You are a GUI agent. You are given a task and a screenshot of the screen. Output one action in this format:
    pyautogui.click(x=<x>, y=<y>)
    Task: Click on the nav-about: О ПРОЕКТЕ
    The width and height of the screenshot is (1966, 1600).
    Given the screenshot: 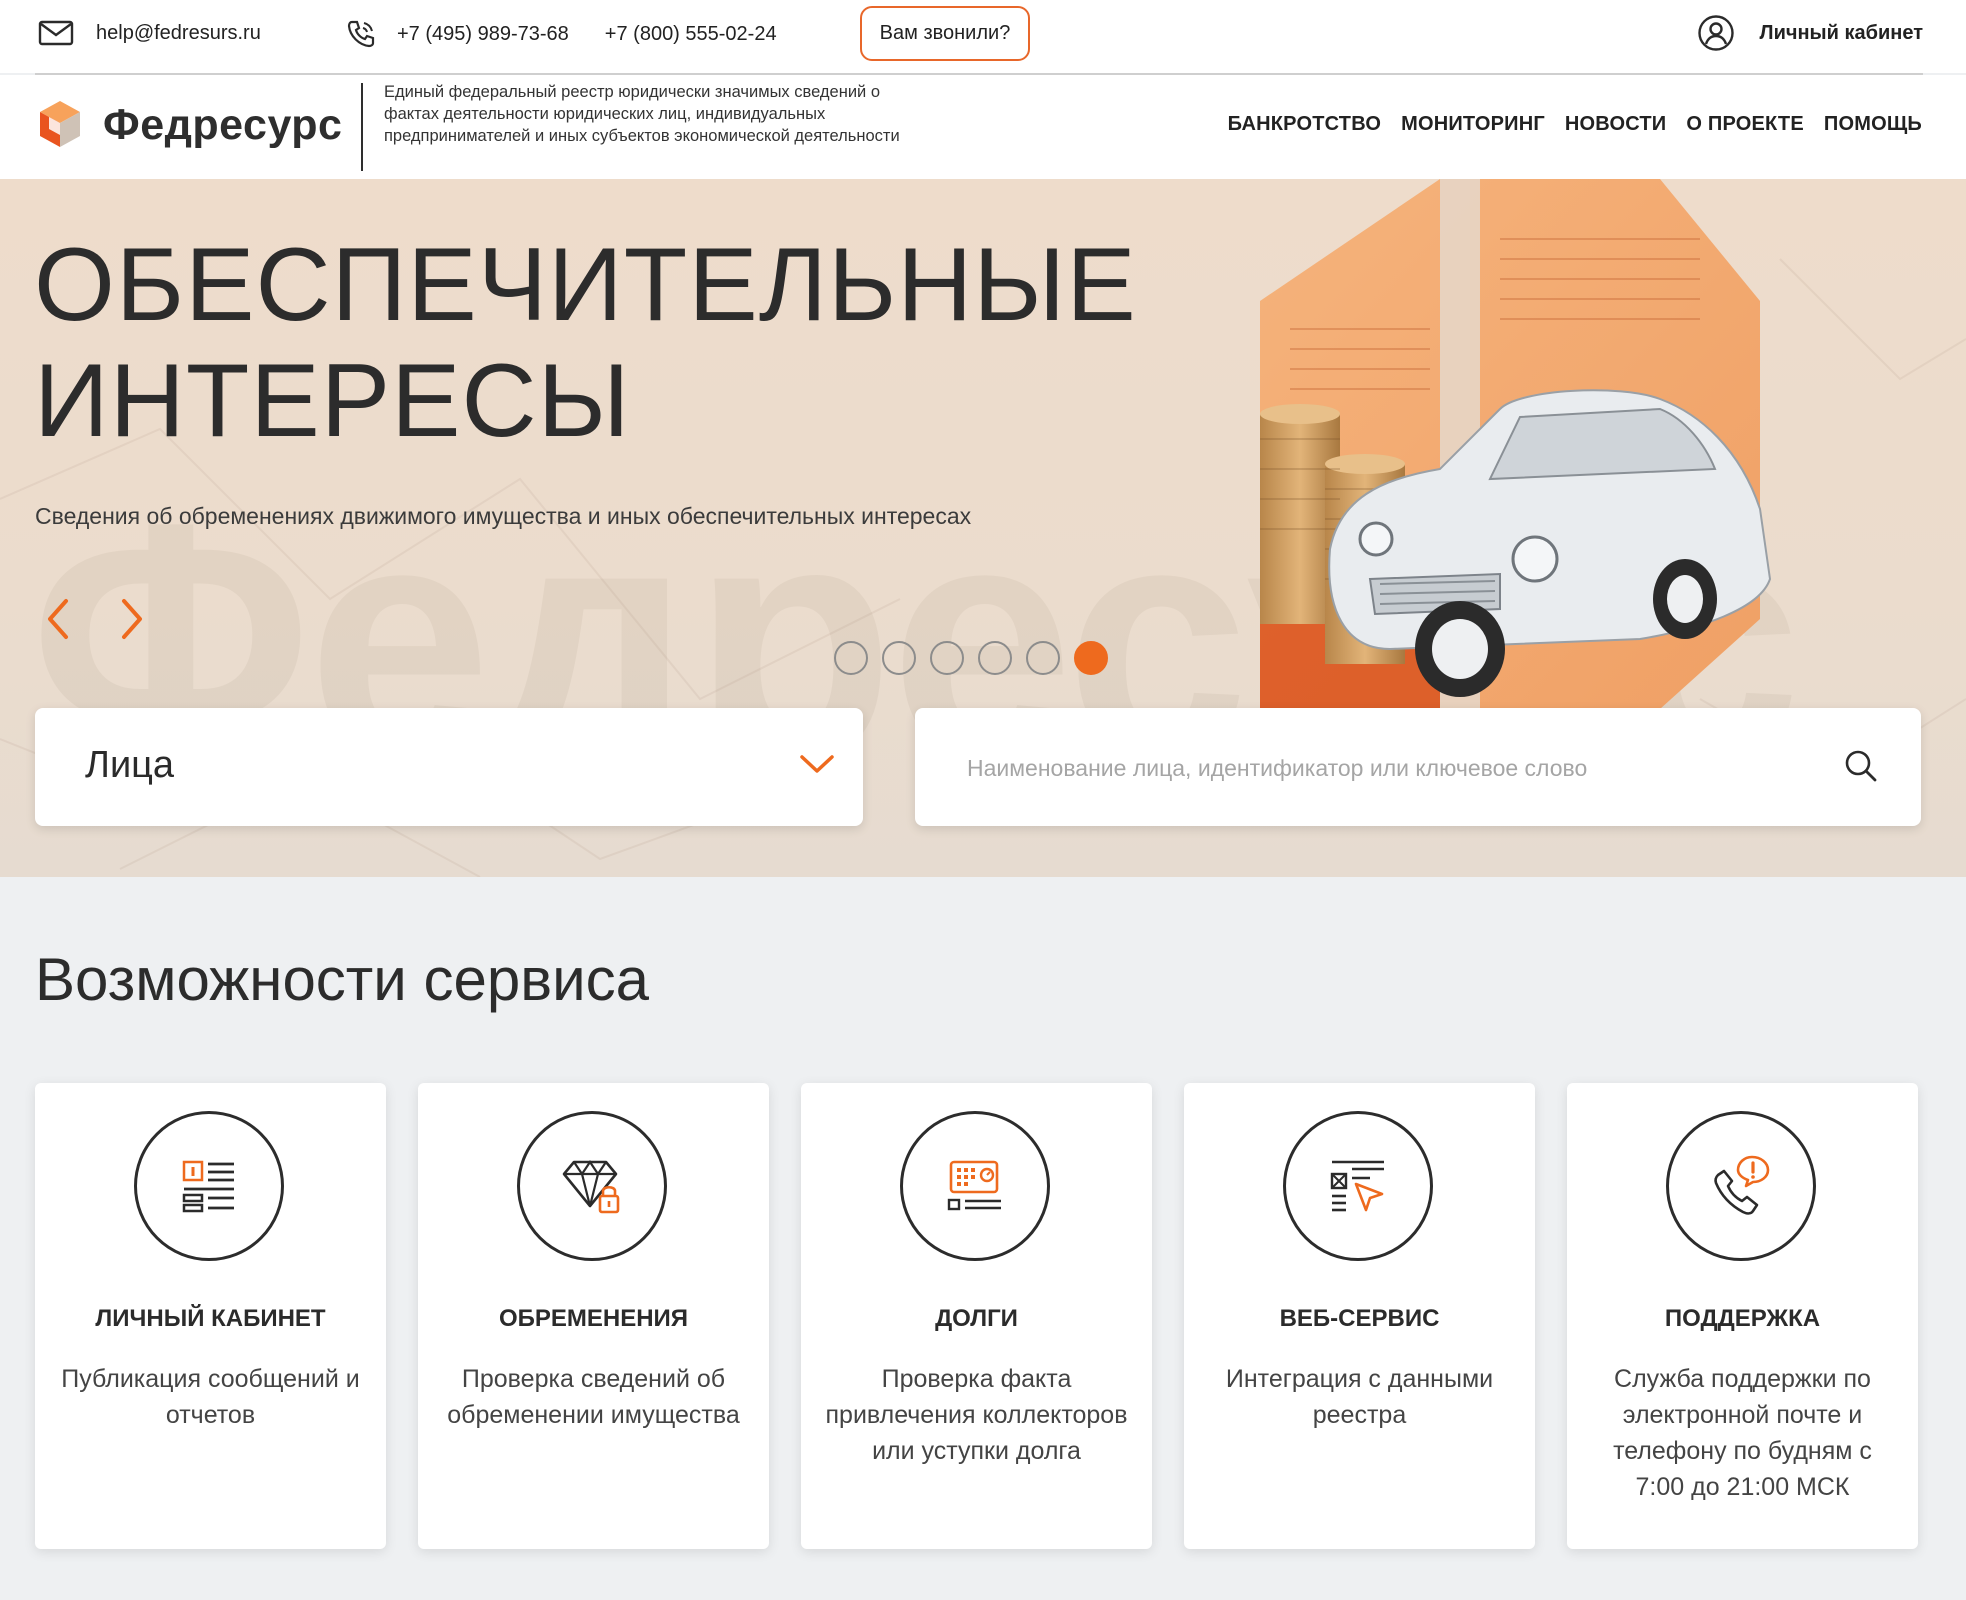 What is the action you would take?
    pyautogui.click(x=1745, y=124)
    